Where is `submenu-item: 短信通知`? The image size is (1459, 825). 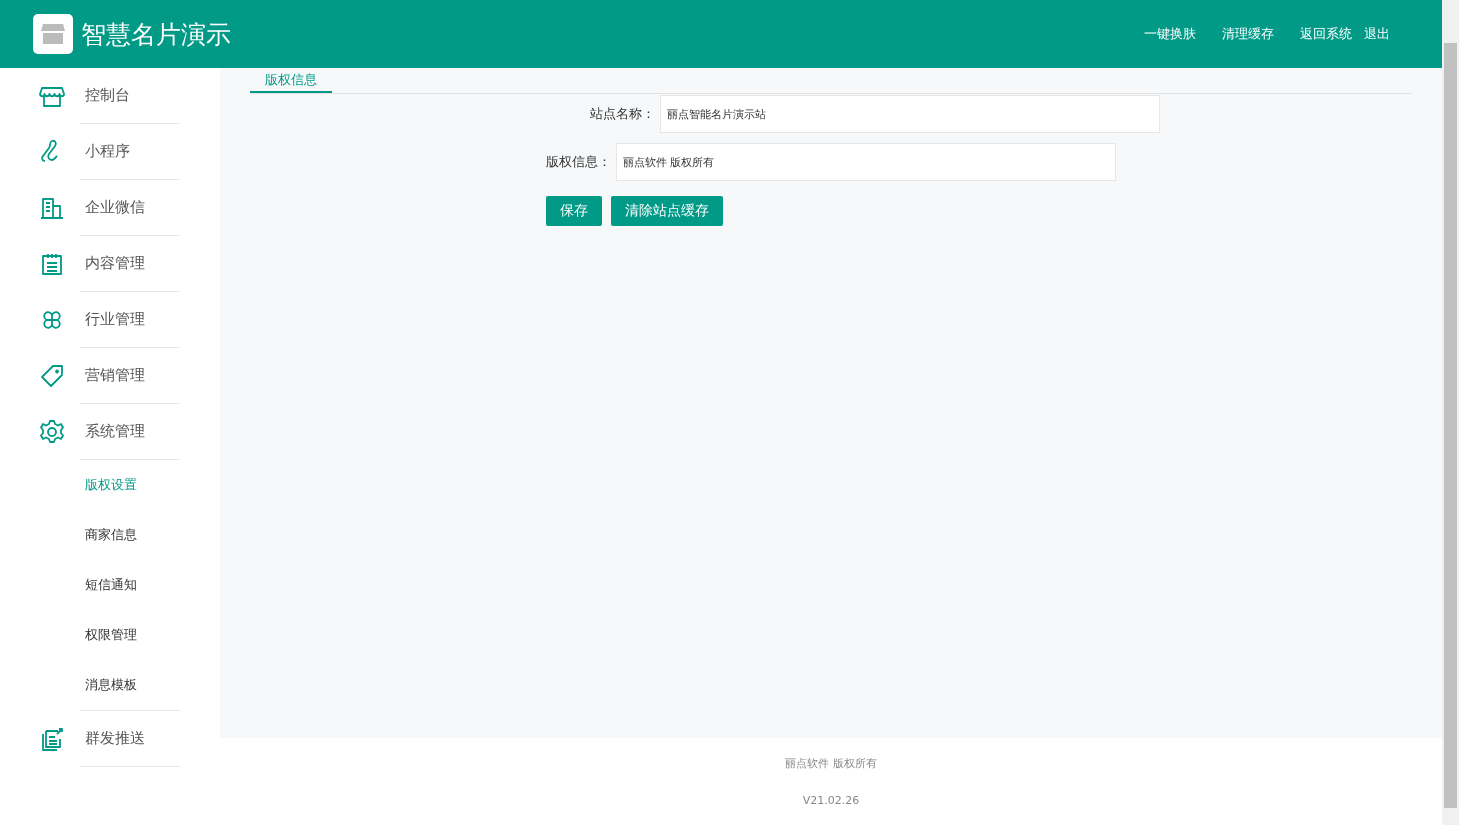
submenu-item: 短信通知 is located at coordinates (130, 585).